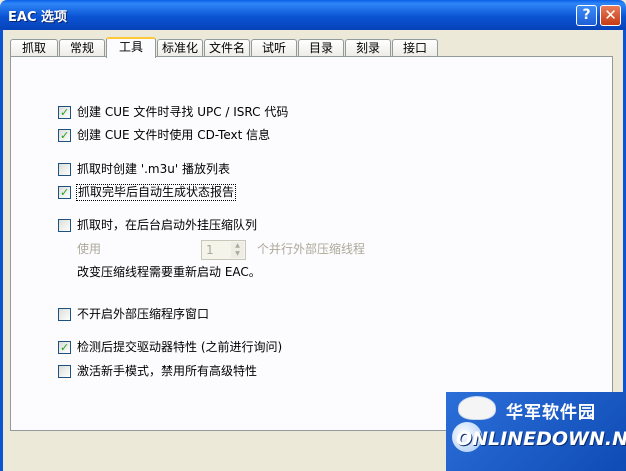 This screenshot has height=471, width=626. What do you see at coordinates (223, 250) in the screenshot?
I see `thread-count-spinner: 1 ▲ ▼` at bounding box center [223, 250].